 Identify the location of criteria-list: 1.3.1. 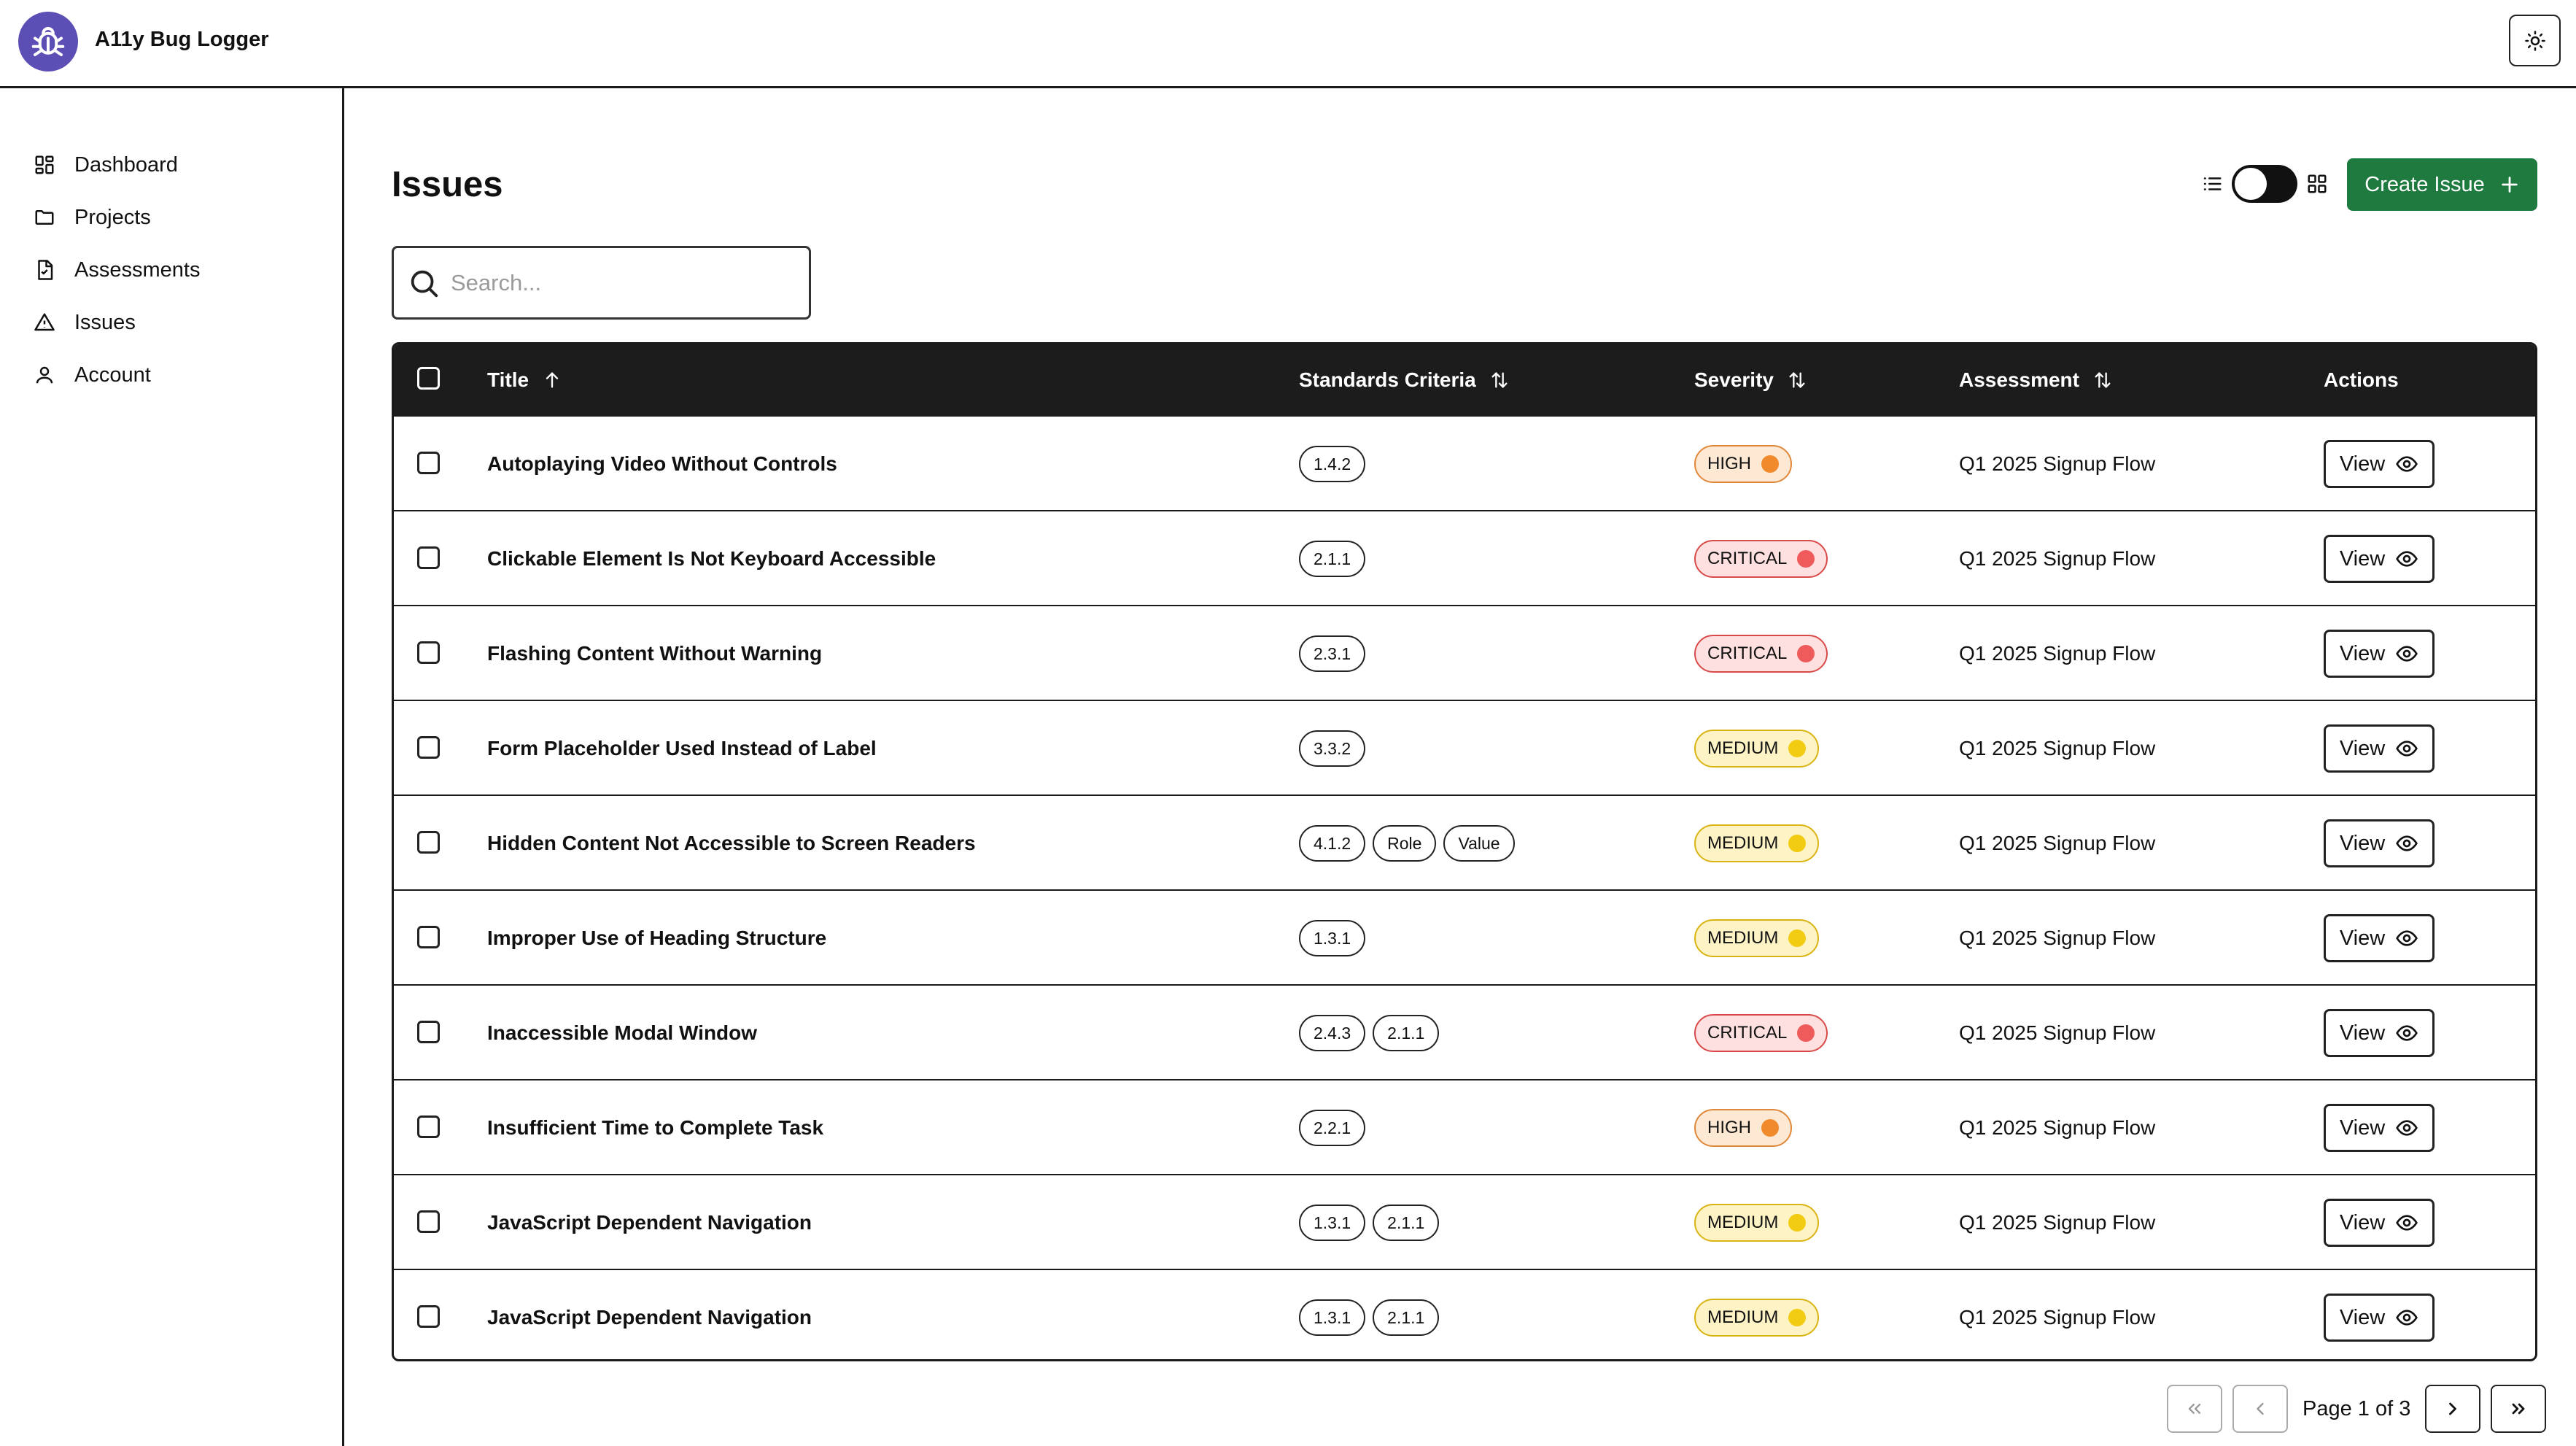
(1333, 938).